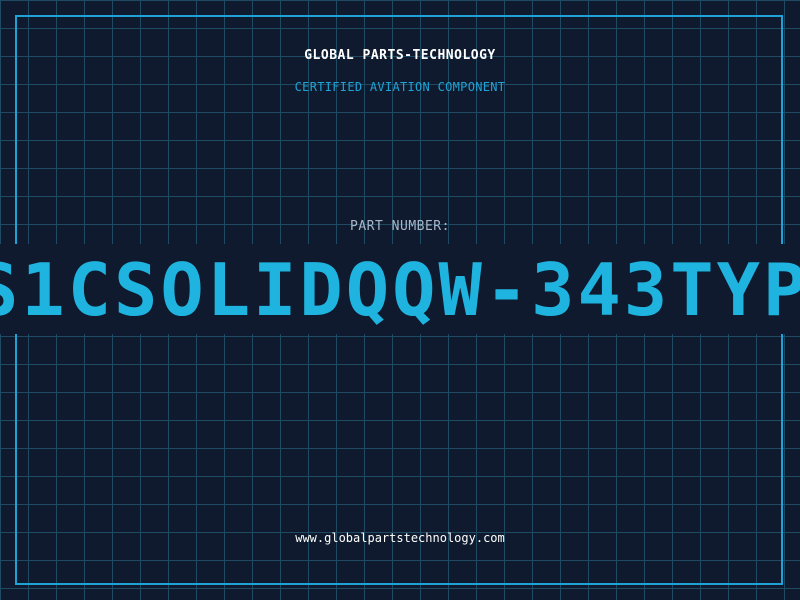  What do you see at coordinates (400, 226) in the screenshot?
I see `part-number-label: PART NUMBER:` at bounding box center [400, 226].